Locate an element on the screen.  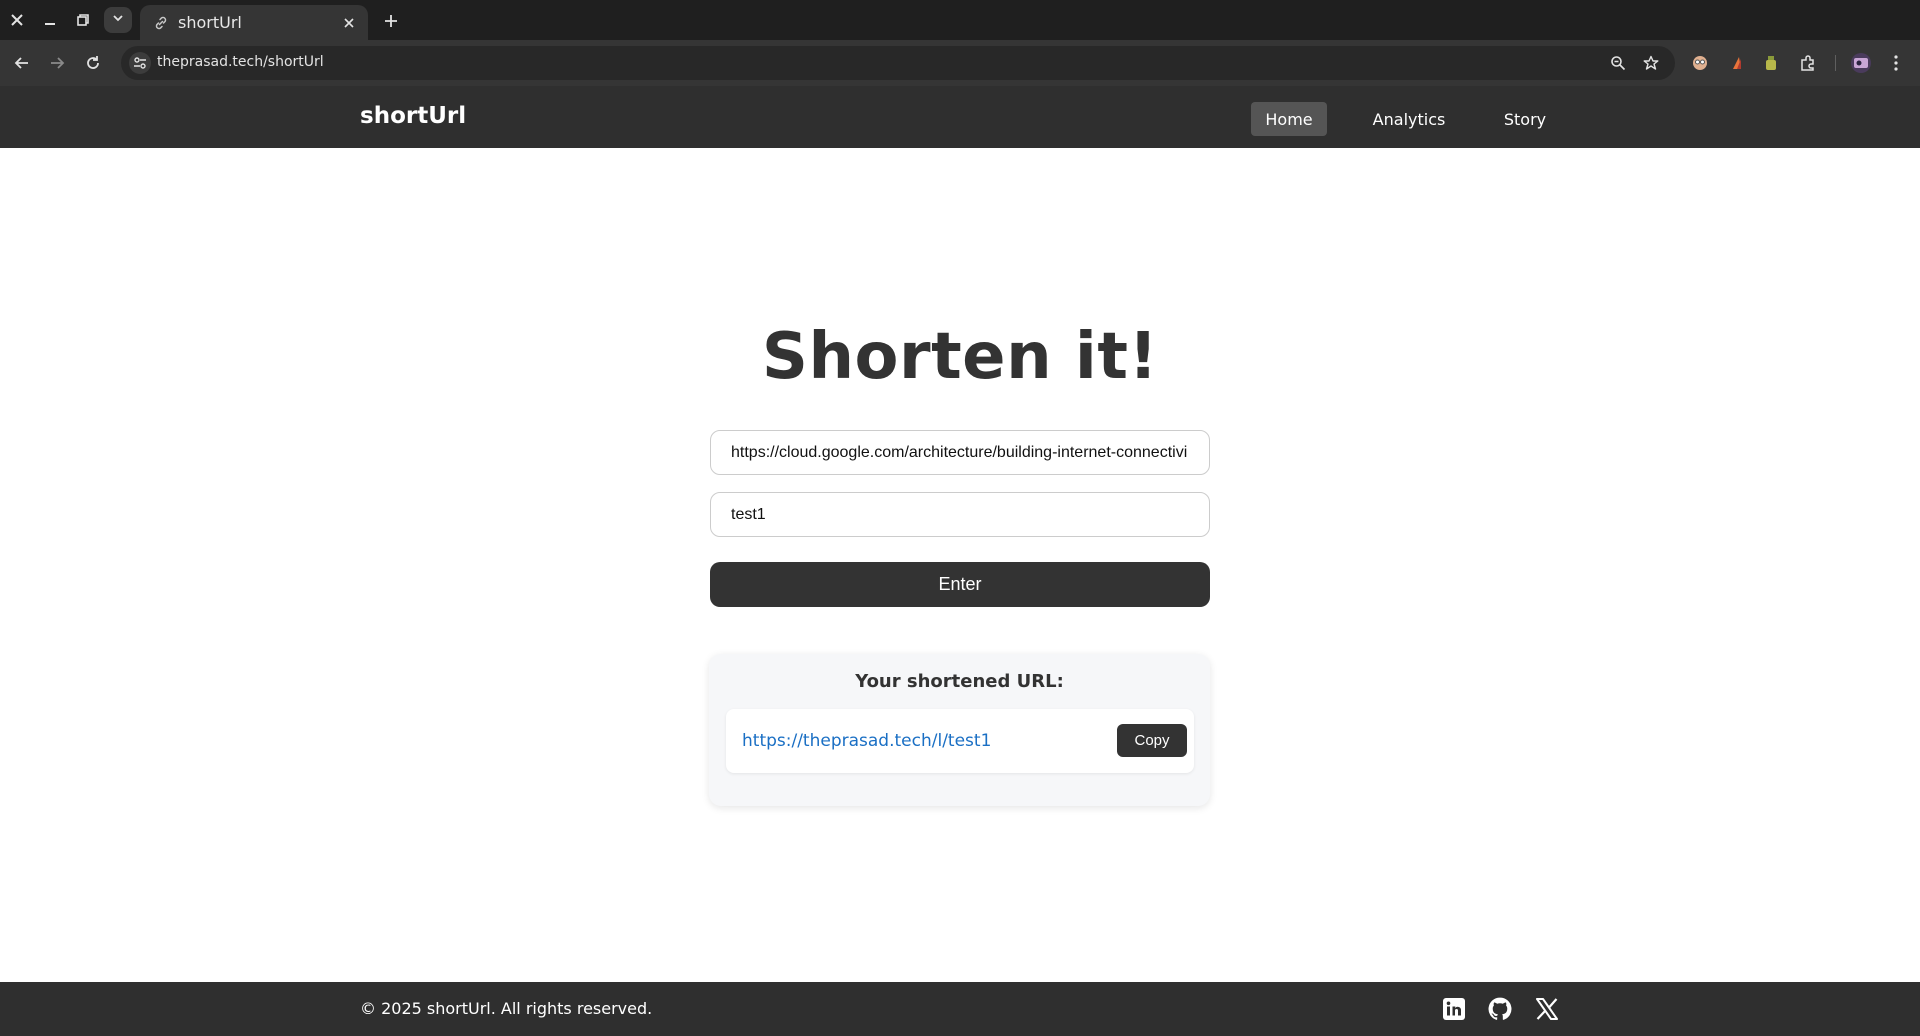
address-url: theprasad.tech/shortUrl is located at coordinates (240, 62).